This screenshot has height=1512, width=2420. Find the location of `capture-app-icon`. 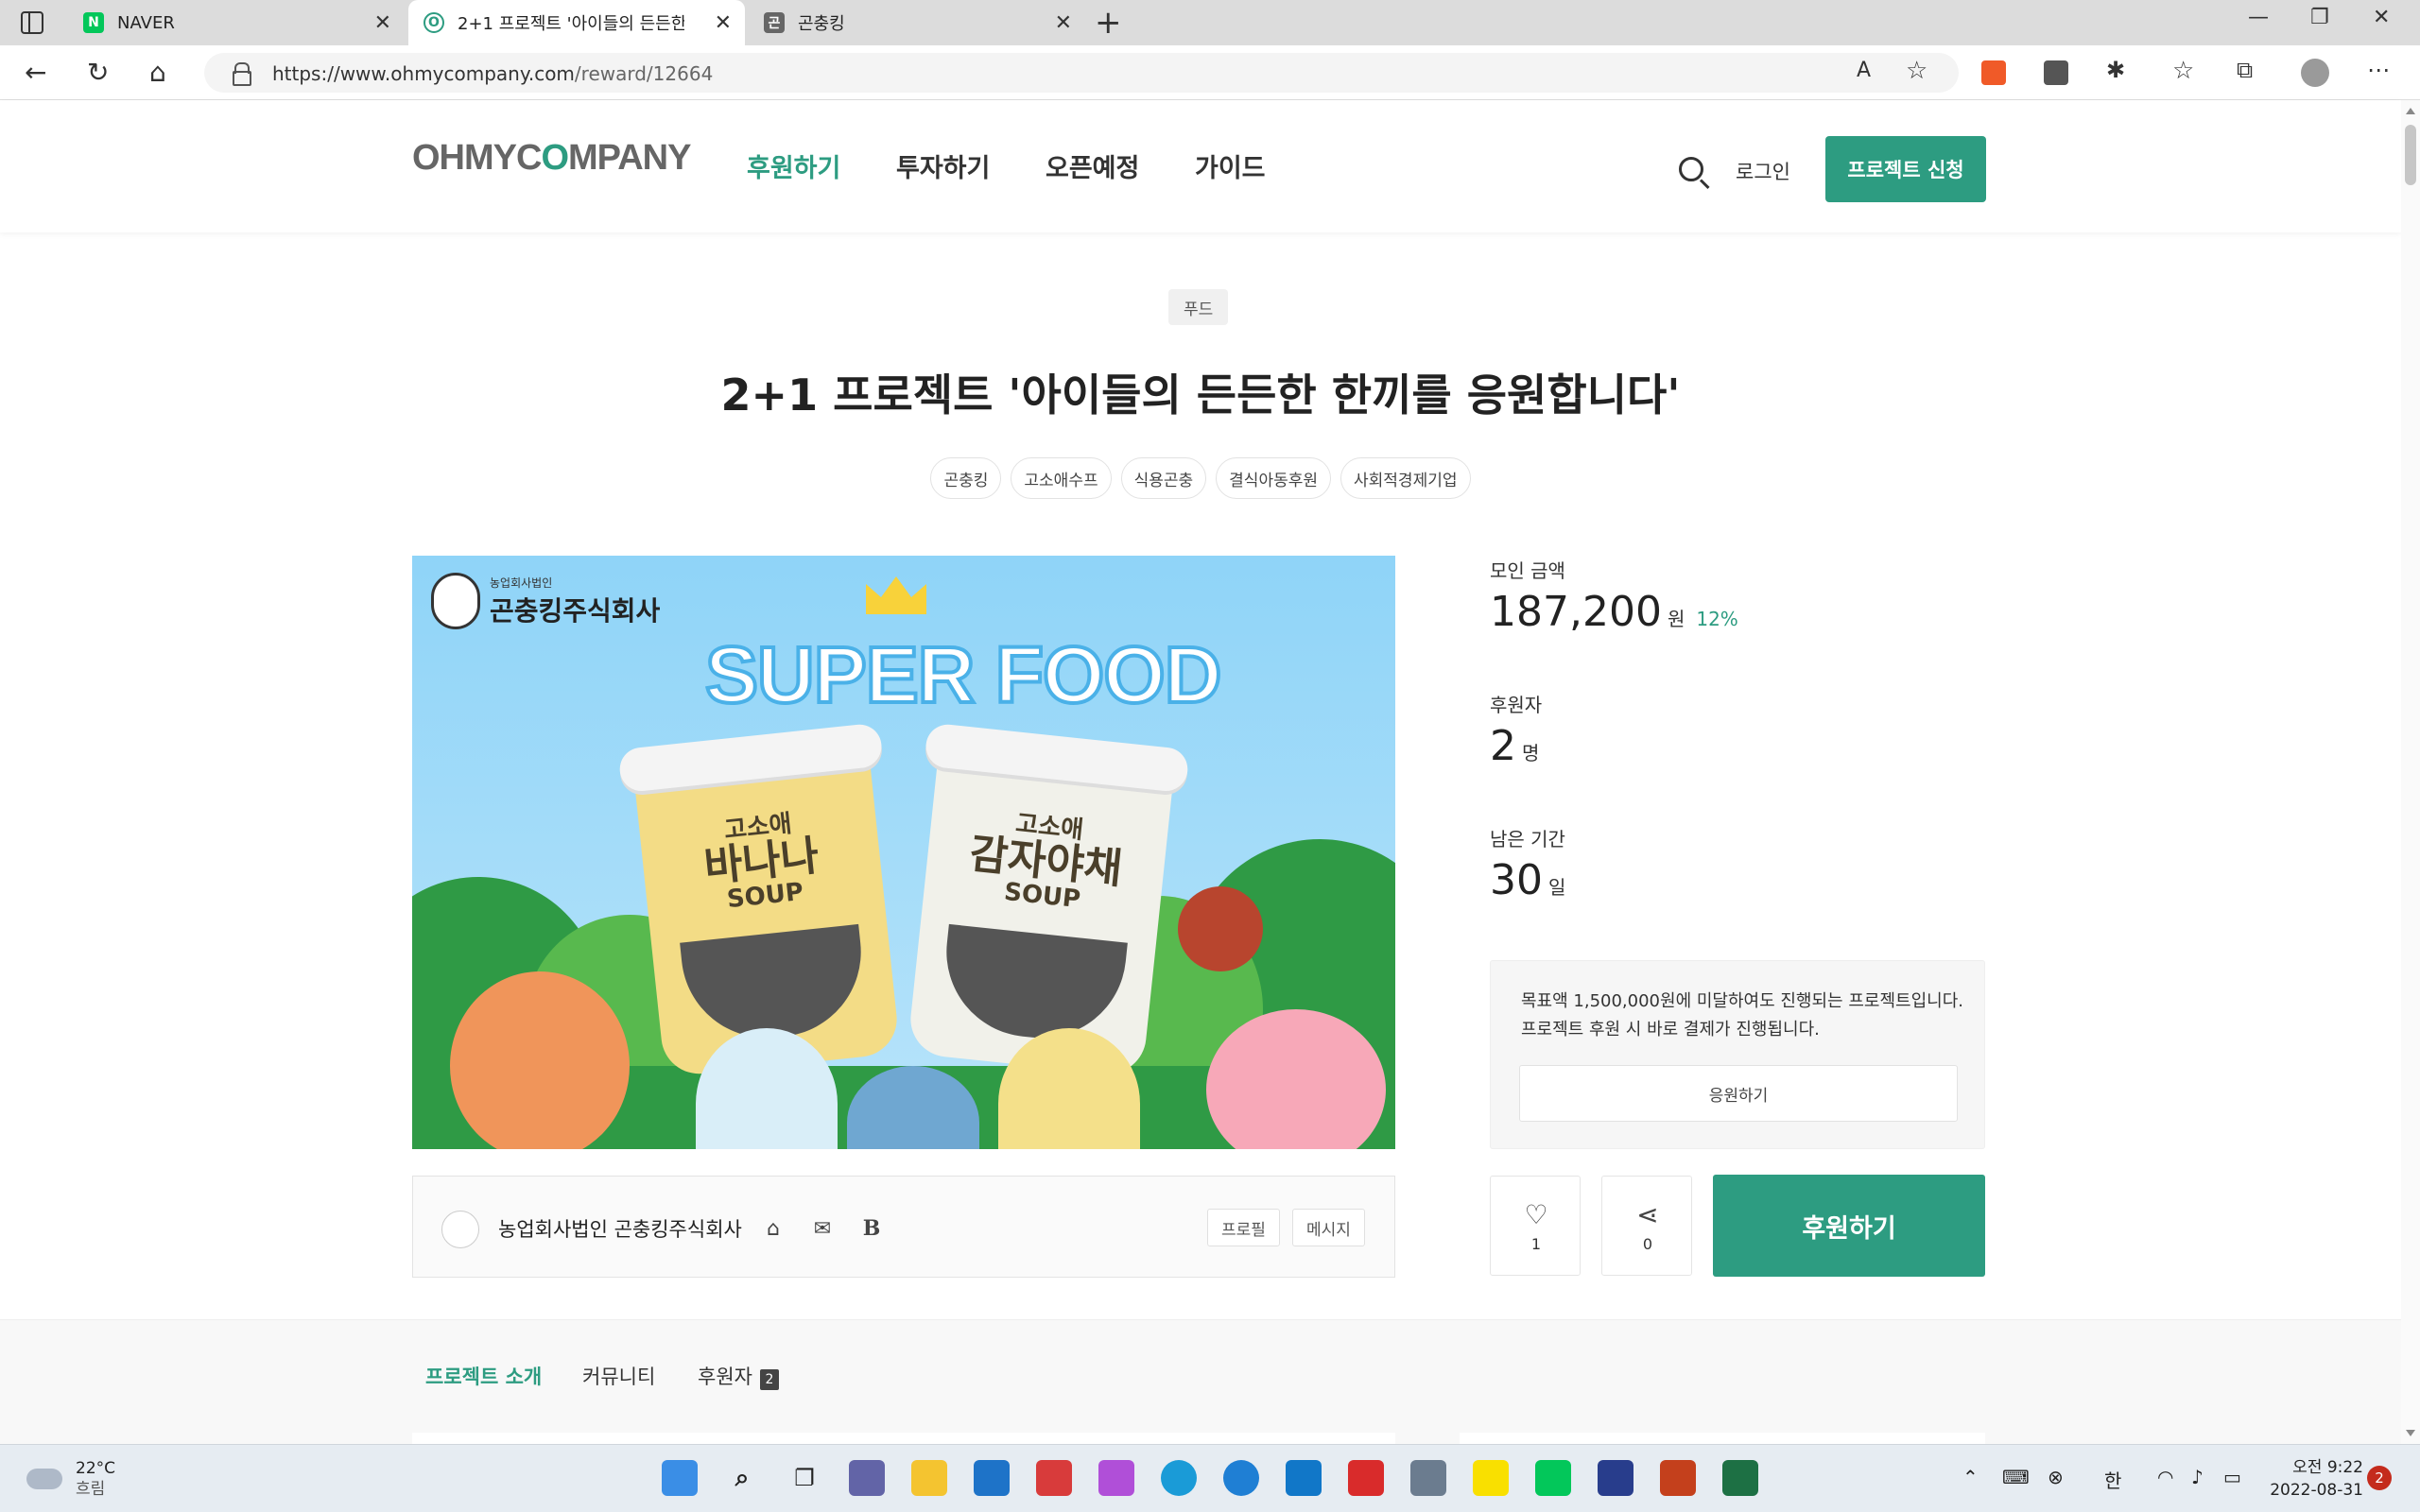

capture-app-icon is located at coordinates (1366, 1478).